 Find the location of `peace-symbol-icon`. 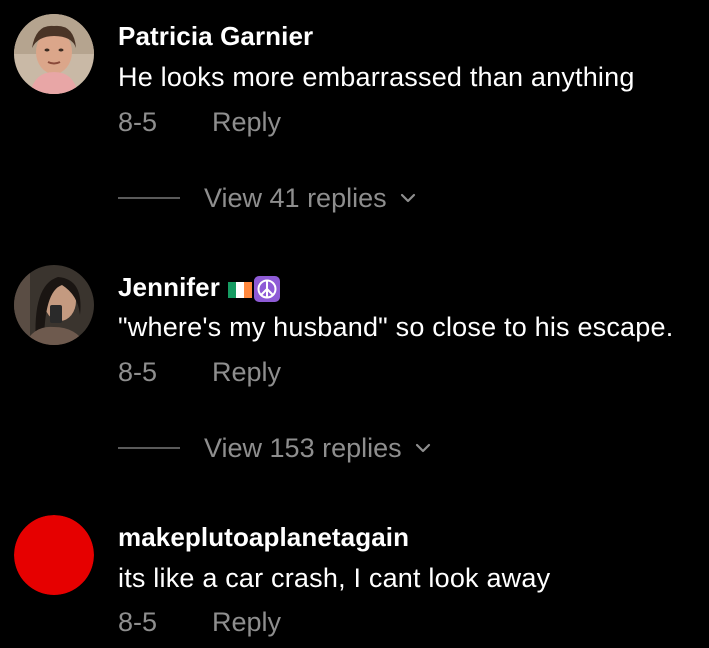

peace-symbol-icon is located at coordinates (266, 289).